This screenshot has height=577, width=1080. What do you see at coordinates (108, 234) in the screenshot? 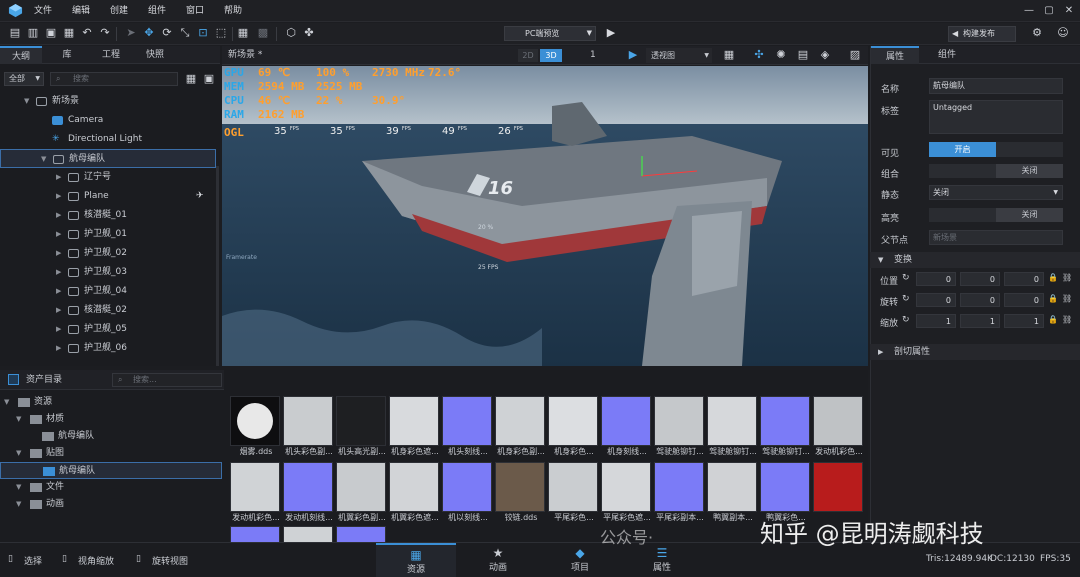
I see `tree-item: ▶ 护卫舰_01` at bounding box center [108, 234].